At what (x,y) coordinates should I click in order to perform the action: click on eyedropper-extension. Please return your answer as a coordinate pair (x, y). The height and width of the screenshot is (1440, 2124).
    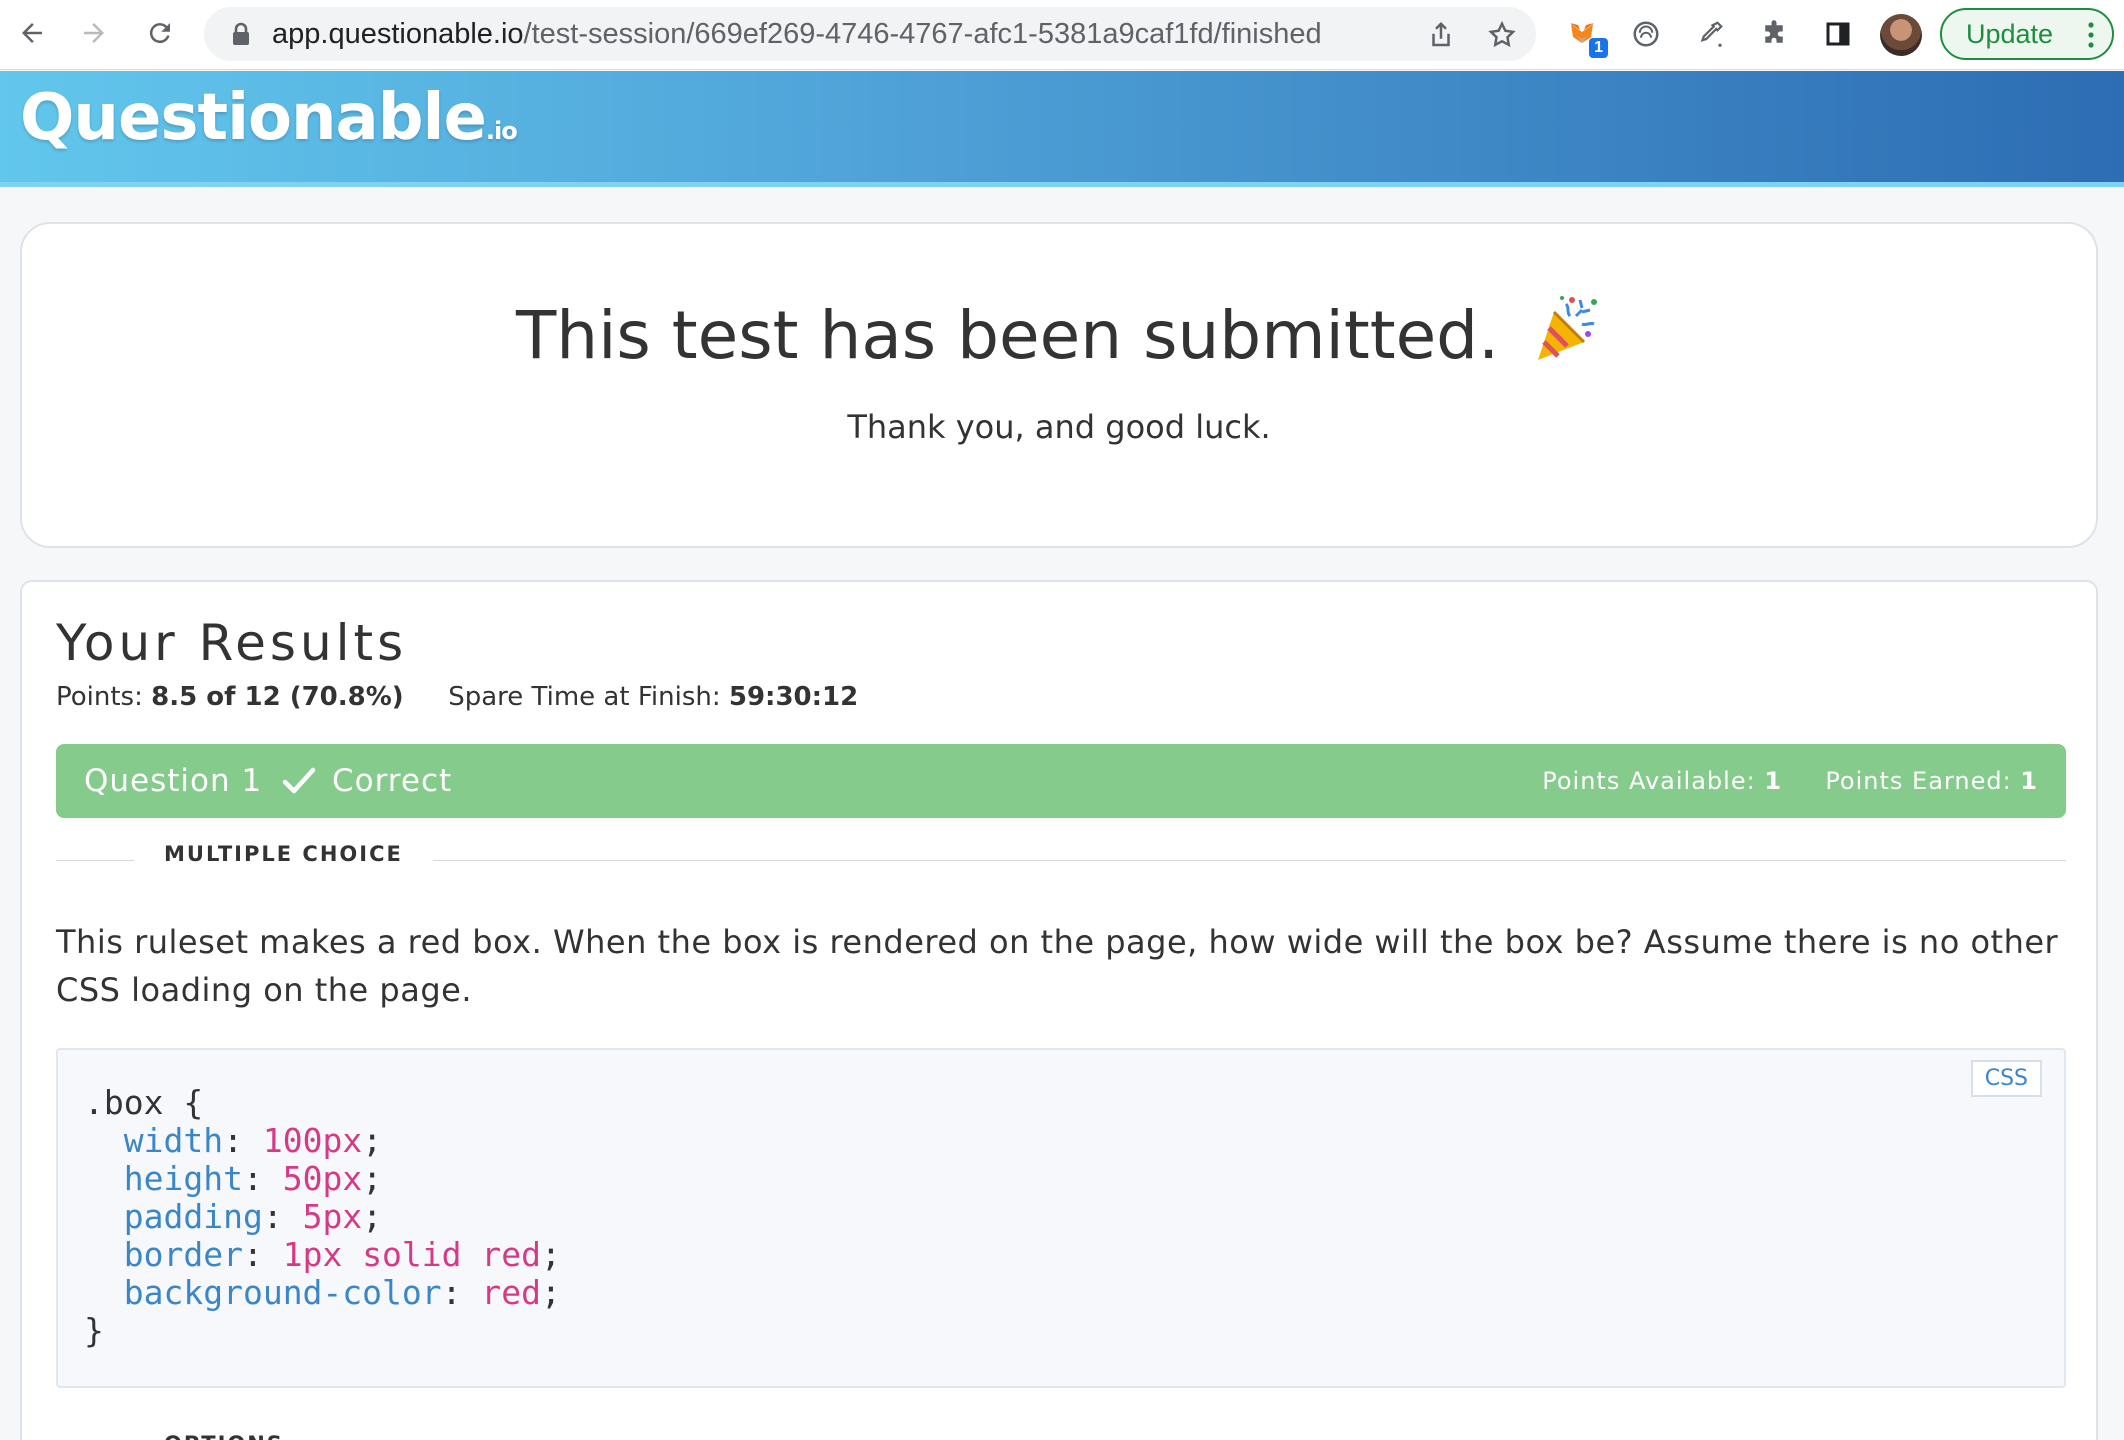
    Looking at the image, I should click on (1710, 34).